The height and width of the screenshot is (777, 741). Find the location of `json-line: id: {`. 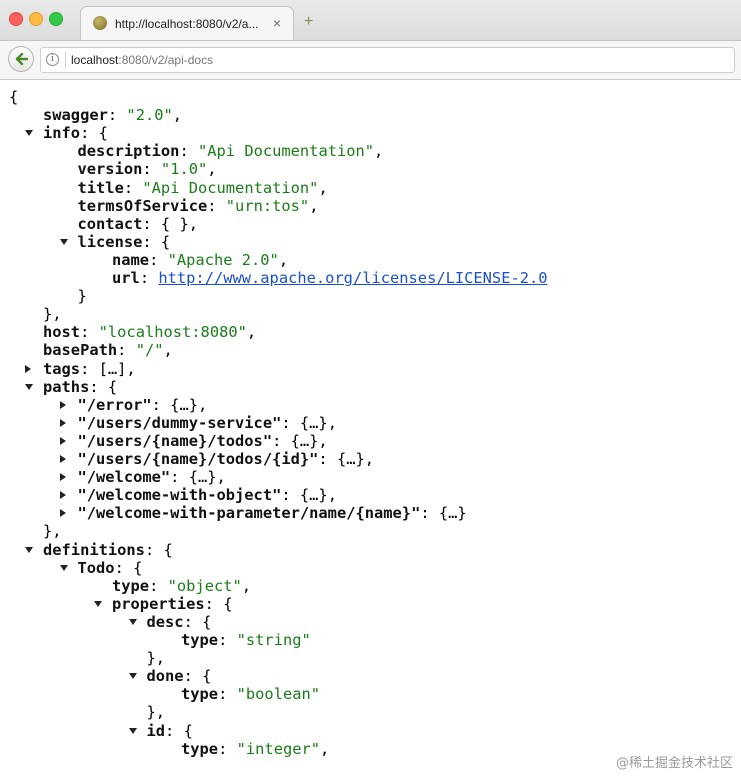

json-line: id: { is located at coordinates (160, 730).